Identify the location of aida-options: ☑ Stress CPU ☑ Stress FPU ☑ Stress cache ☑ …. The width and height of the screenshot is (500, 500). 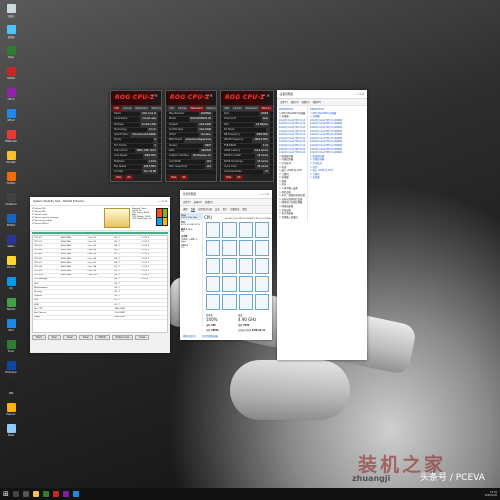
(100, 218).